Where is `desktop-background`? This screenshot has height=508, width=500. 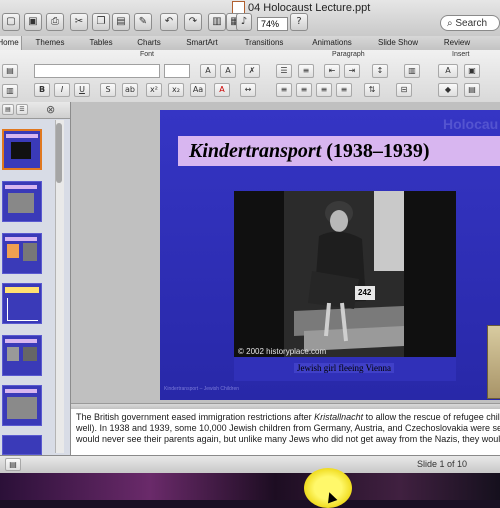
desktop-background is located at coordinates (250, 486).